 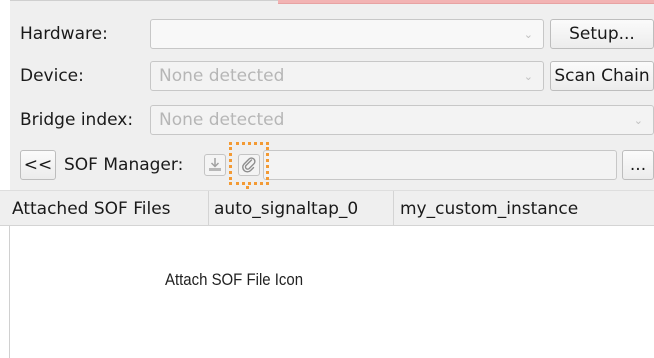 What do you see at coordinates (489, 209) in the screenshot?
I see `column-header-my-custom-instance: my_custom_instance` at bounding box center [489, 209].